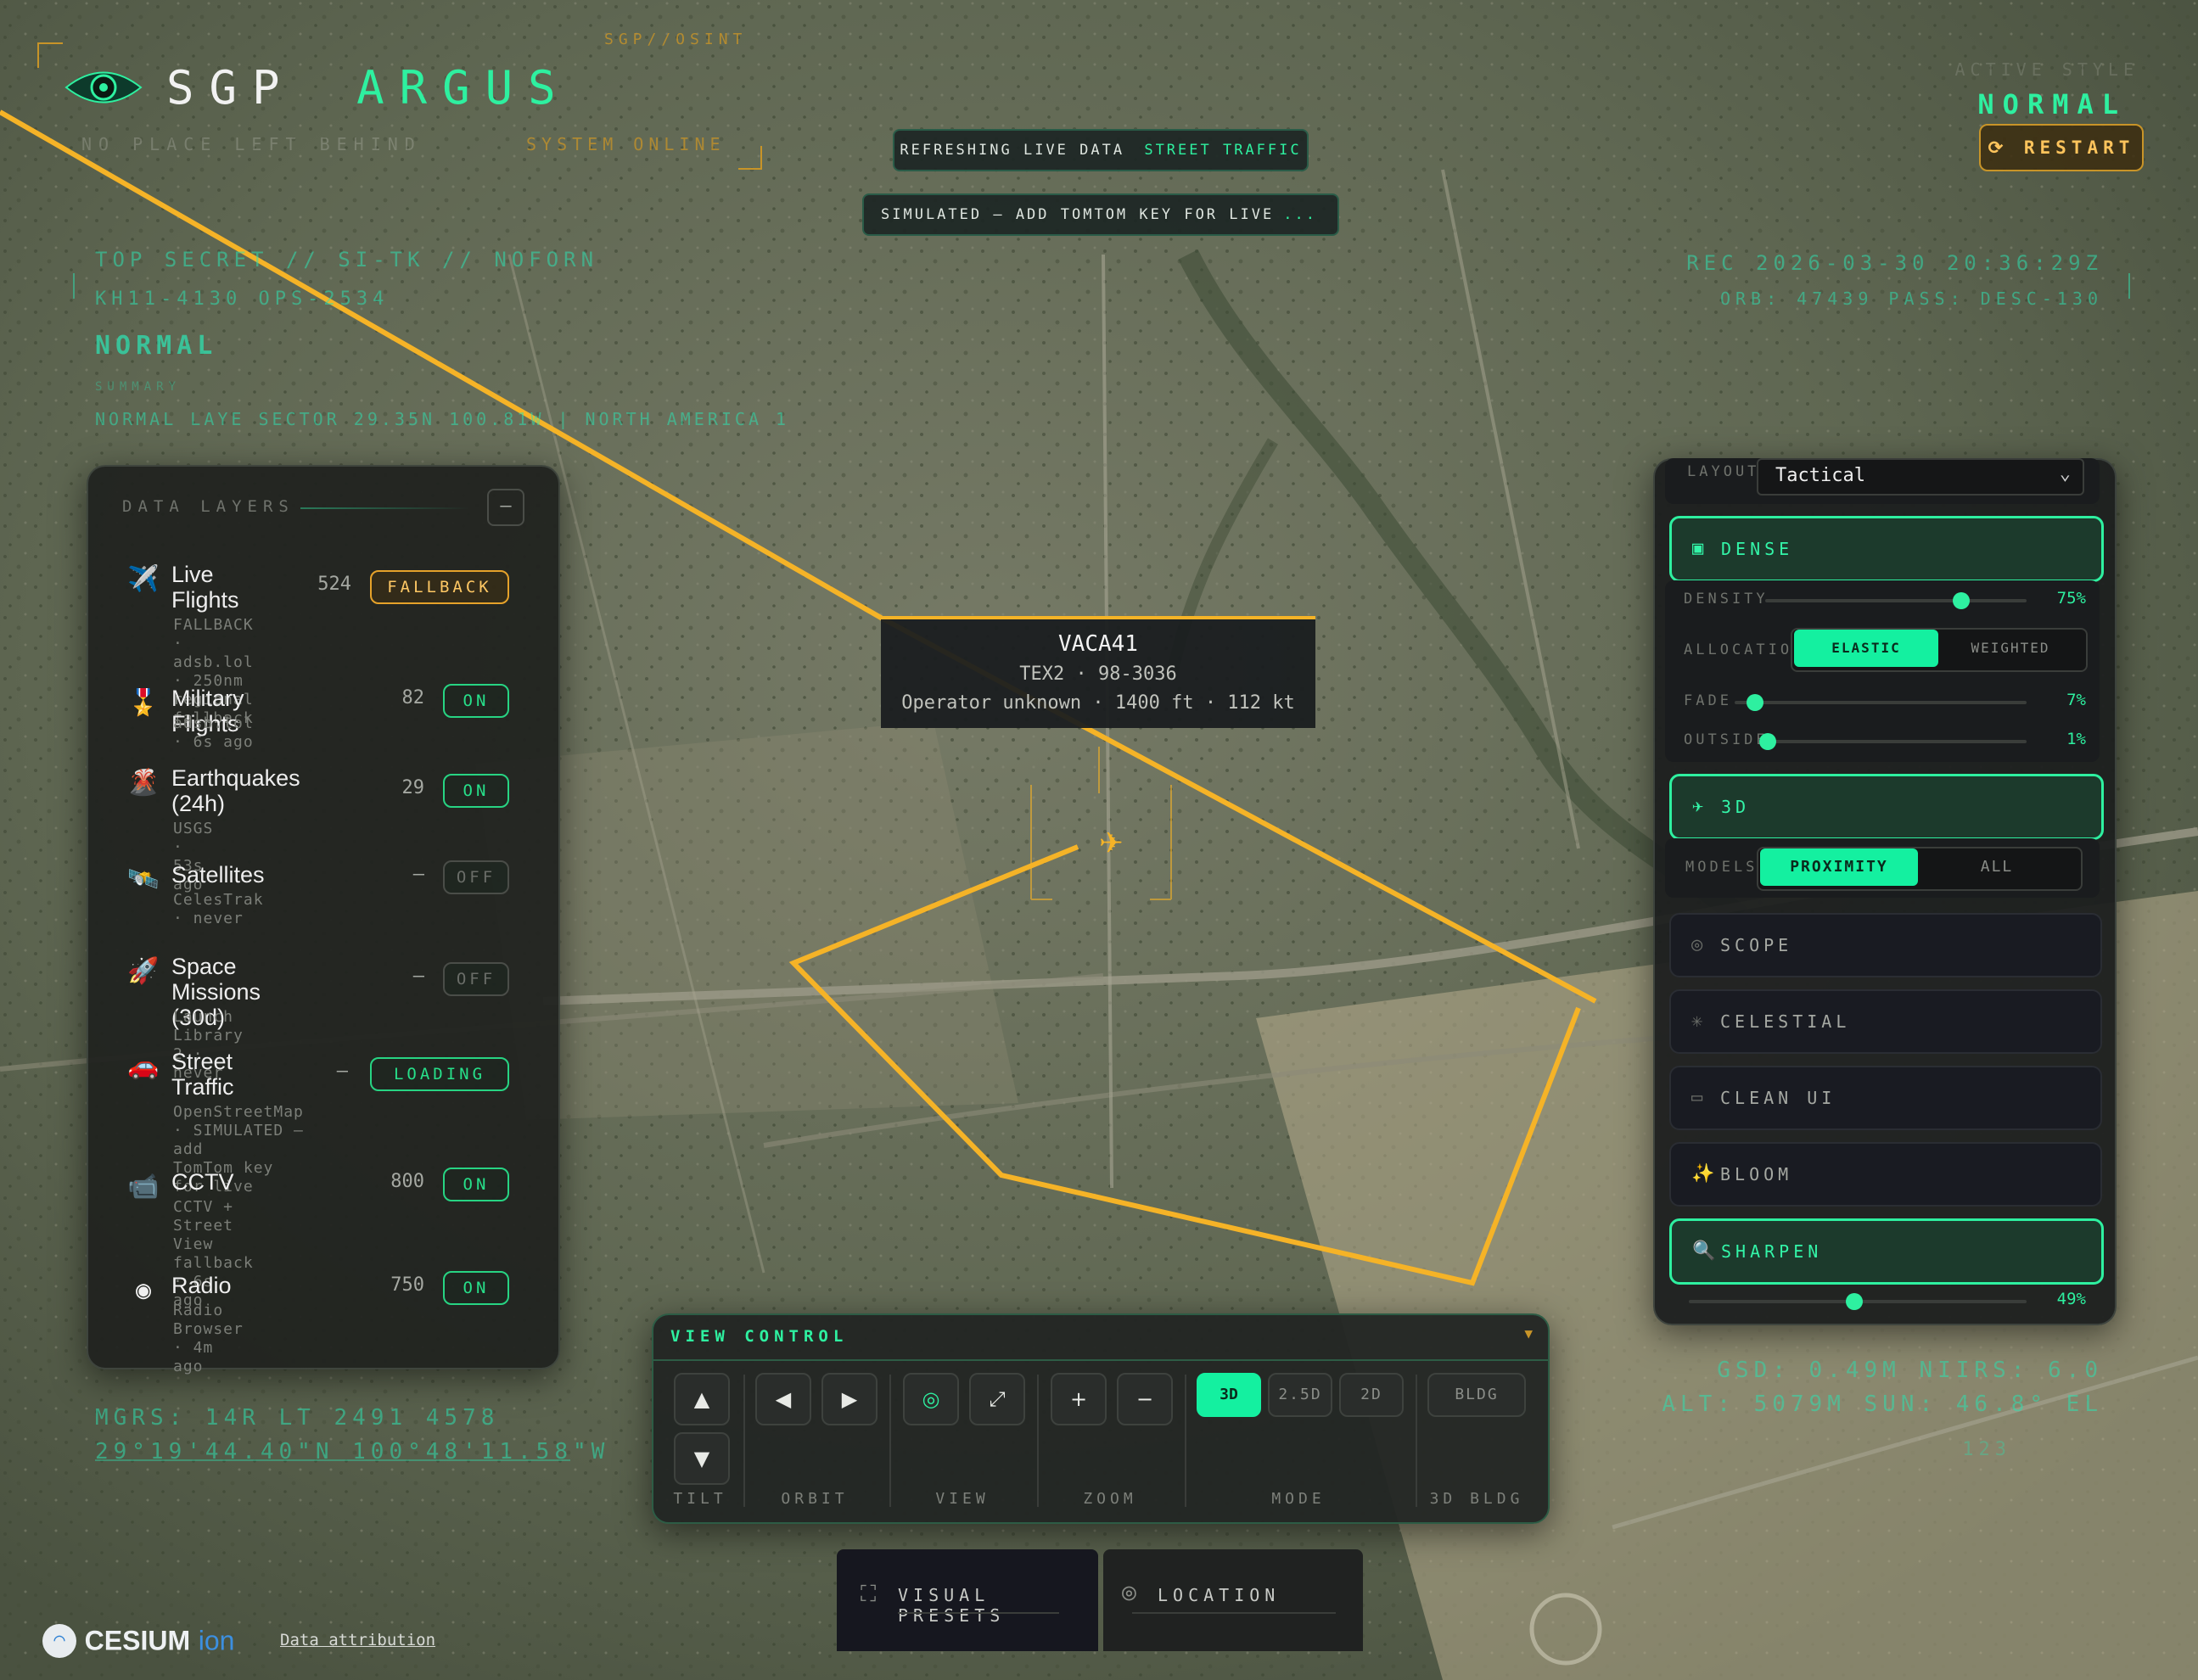  I want to click on scope-toggle: ◎ SCOPE, so click(1885, 945).